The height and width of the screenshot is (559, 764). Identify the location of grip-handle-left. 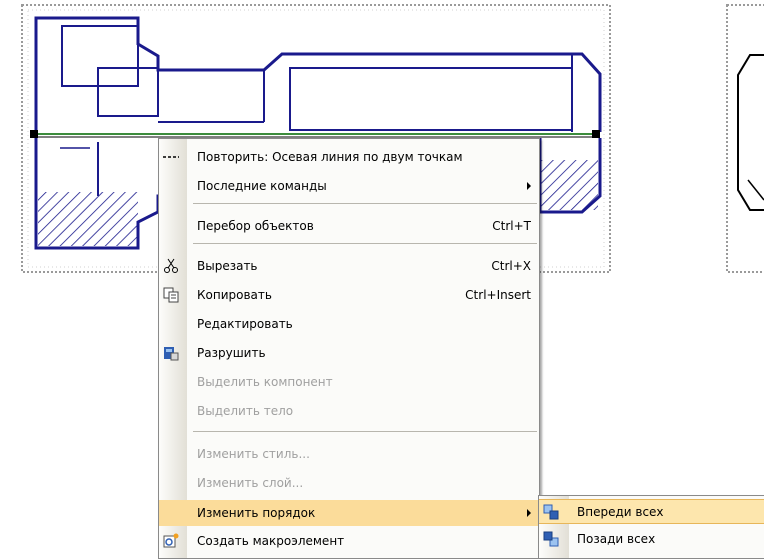
(34, 134).